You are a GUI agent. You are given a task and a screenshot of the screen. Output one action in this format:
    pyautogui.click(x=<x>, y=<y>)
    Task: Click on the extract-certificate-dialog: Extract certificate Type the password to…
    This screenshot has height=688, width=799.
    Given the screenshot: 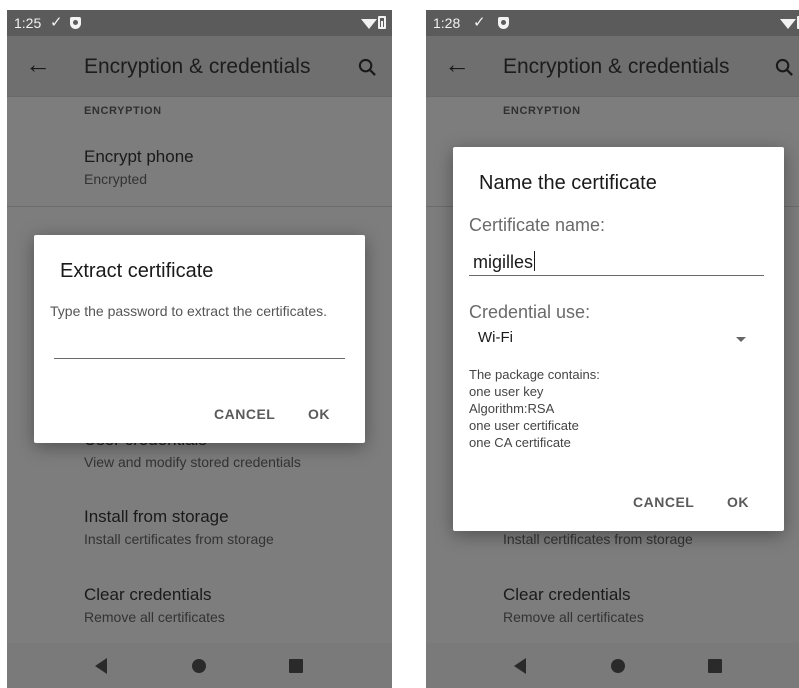 What is the action you would take?
    pyautogui.click(x=199, y=339)
    